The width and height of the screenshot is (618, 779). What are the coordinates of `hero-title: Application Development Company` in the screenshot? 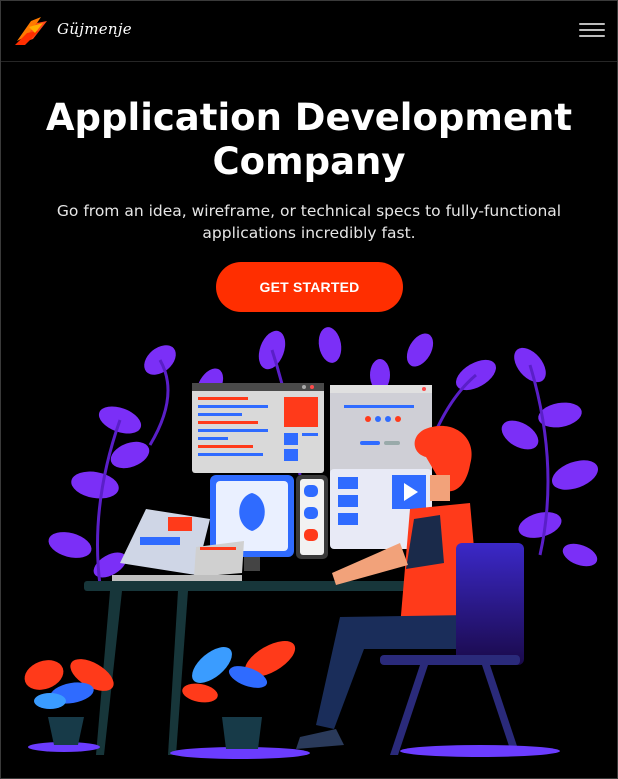 It's located at (309, 140).